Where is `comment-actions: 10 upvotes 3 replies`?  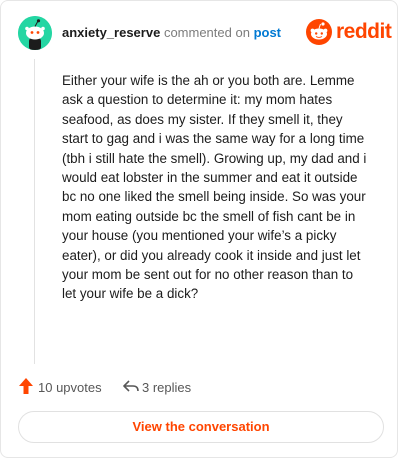
comment-actions: 10 upvotes 3 replies is located at coordinates (201, 387).